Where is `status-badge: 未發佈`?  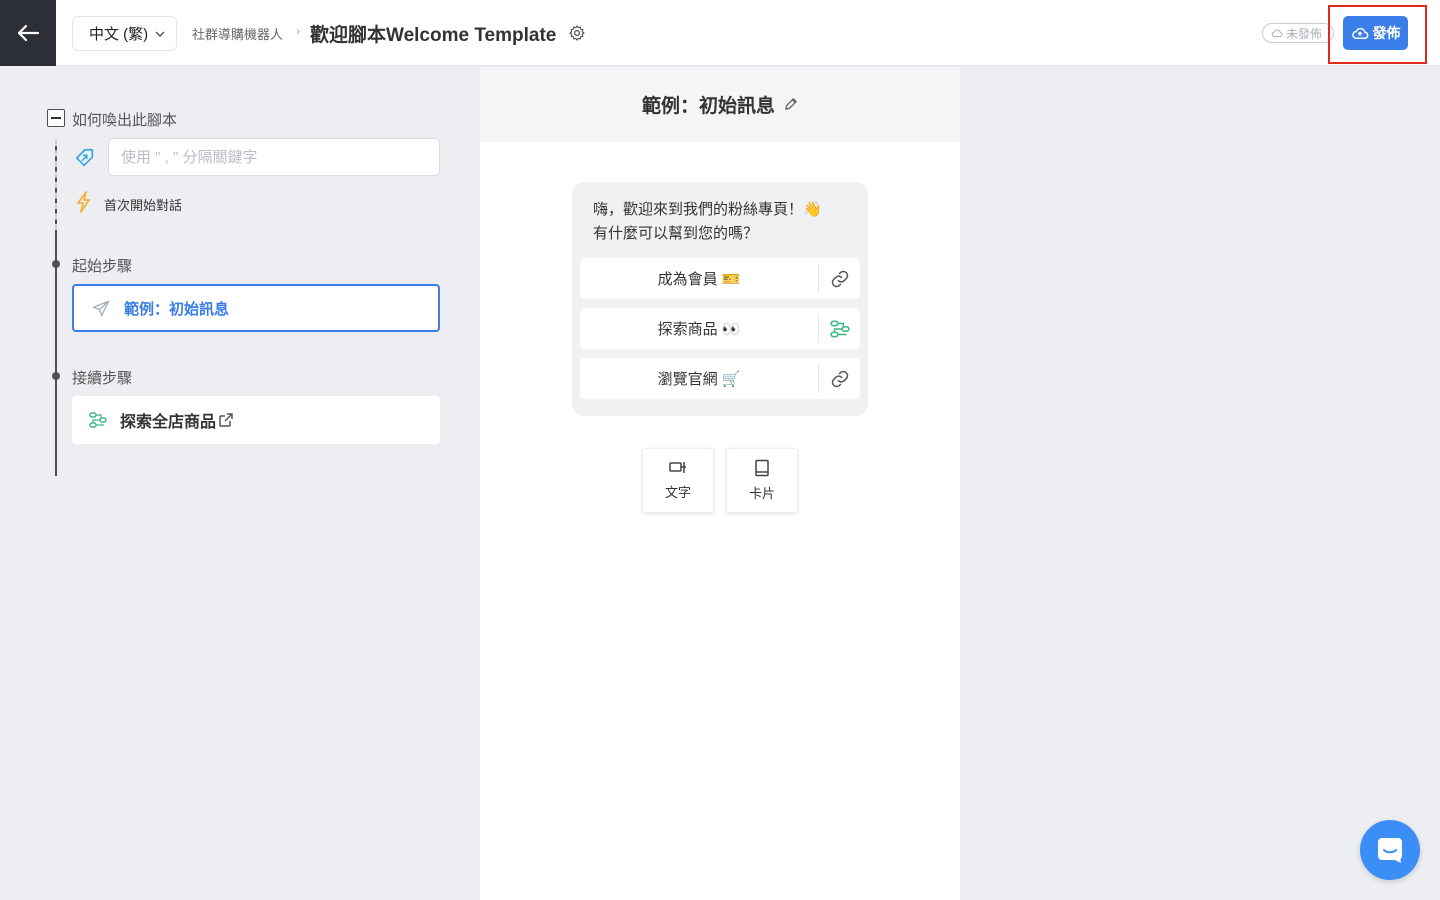
status-badge: 未發佈 is located at coordinates (1298, 33).